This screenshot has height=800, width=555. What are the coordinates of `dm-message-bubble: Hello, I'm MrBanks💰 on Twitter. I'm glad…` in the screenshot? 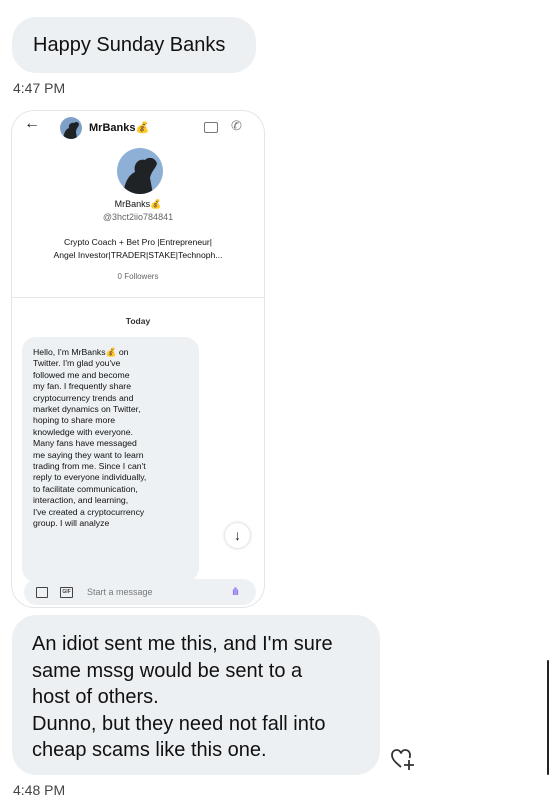 It's located at (110, 459).